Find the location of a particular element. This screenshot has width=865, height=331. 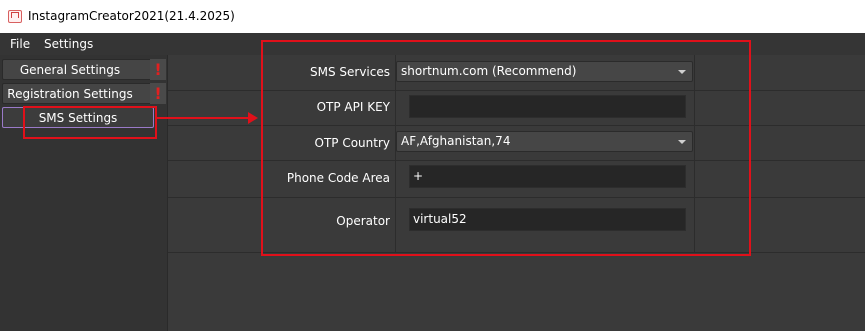

sidebar-item-general-settings: General Settings is located at coordinates (77, 69).